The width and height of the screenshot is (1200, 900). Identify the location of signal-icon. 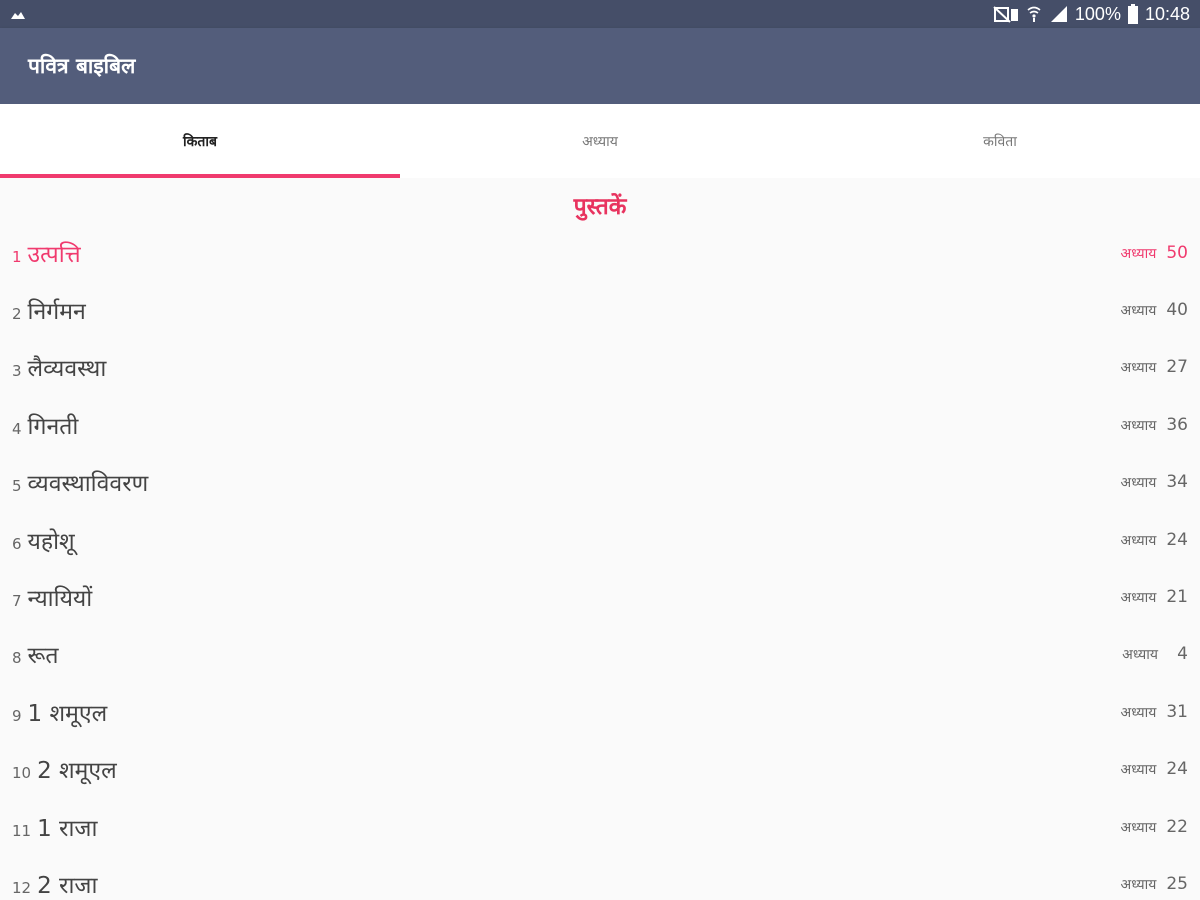
(1059, 14).